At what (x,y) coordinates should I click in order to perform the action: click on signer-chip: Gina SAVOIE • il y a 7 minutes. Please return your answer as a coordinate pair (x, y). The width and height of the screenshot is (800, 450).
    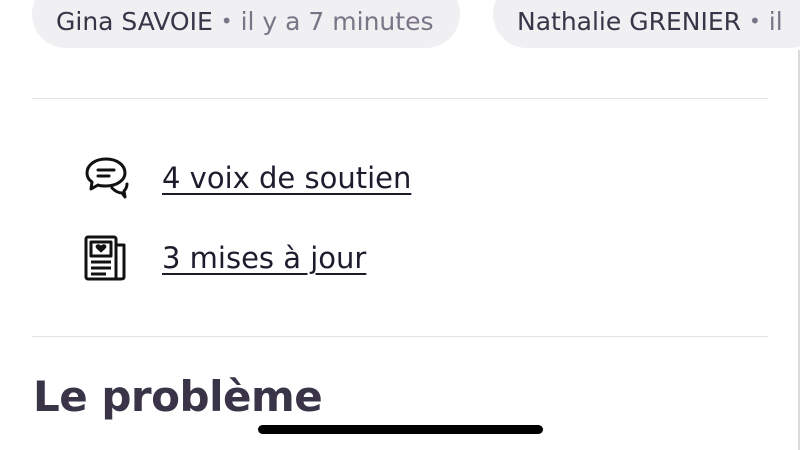
    Looking at the image, I should click on (246, 24).